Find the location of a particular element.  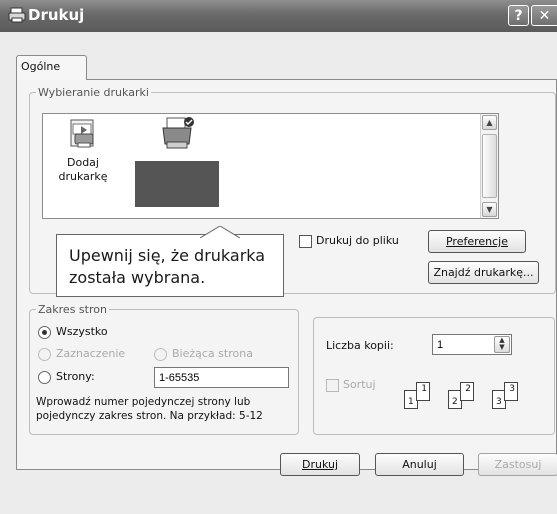

close-icon: ✕ is located at coordinates (544, 16).